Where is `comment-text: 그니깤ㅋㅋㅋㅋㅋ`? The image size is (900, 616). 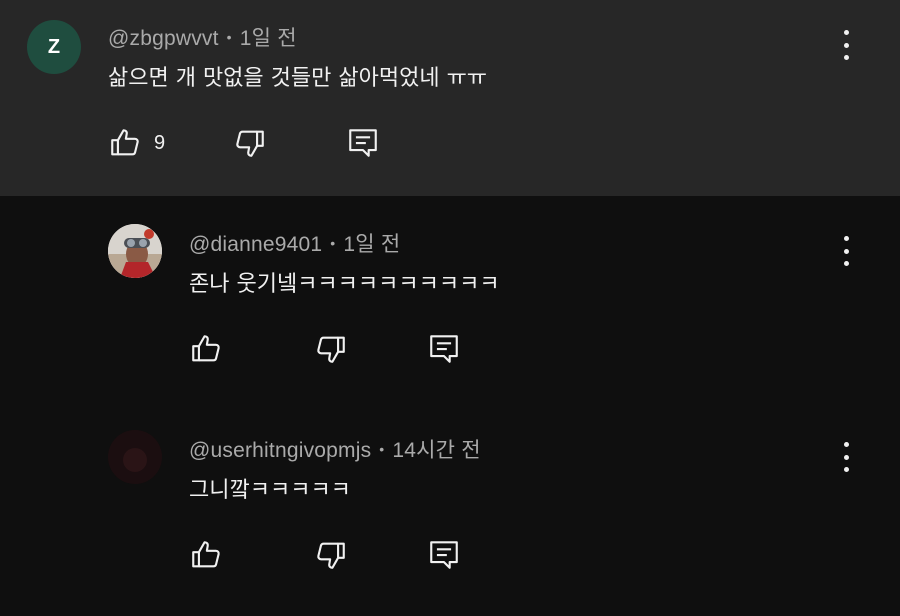 comment-text: 그니깤ㅋㅋㅋㅋㅋ is located at coordinates (270, 490).